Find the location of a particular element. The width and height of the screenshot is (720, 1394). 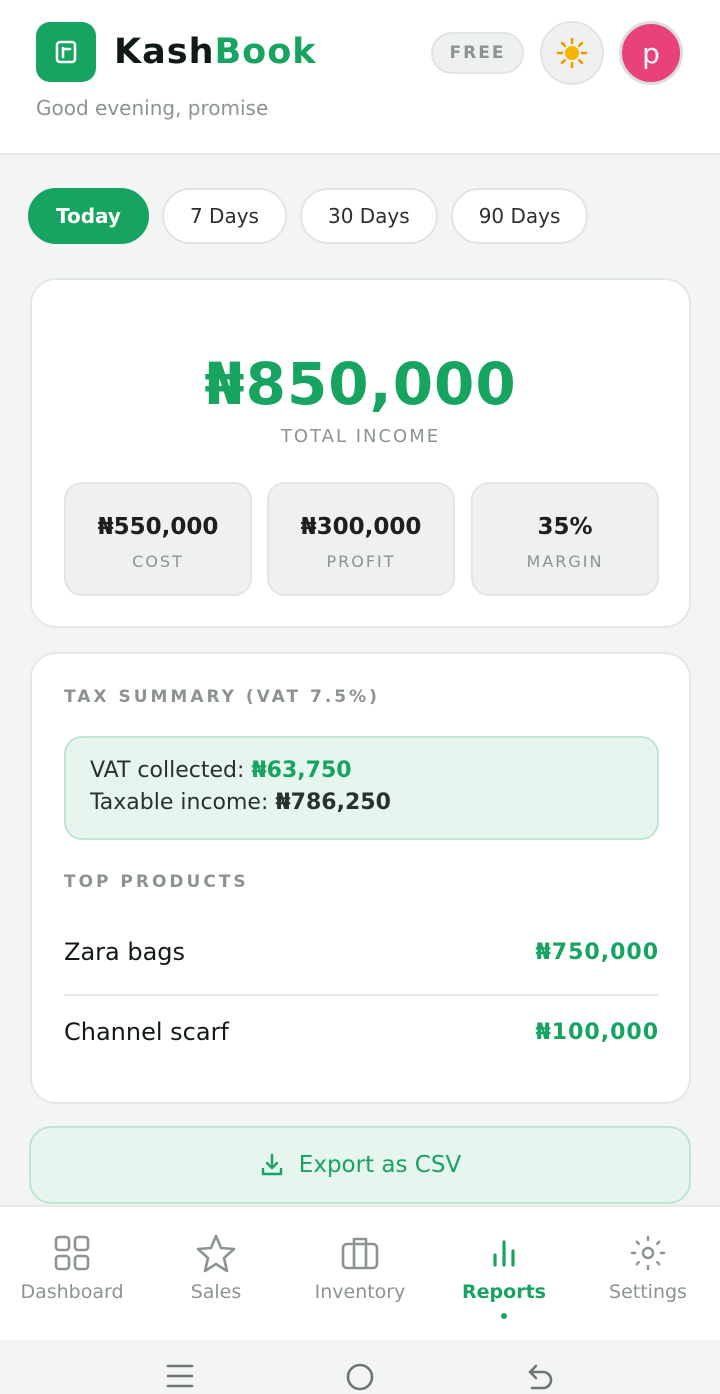

margin-label: MARGIN is located at coordinates (565, 561).